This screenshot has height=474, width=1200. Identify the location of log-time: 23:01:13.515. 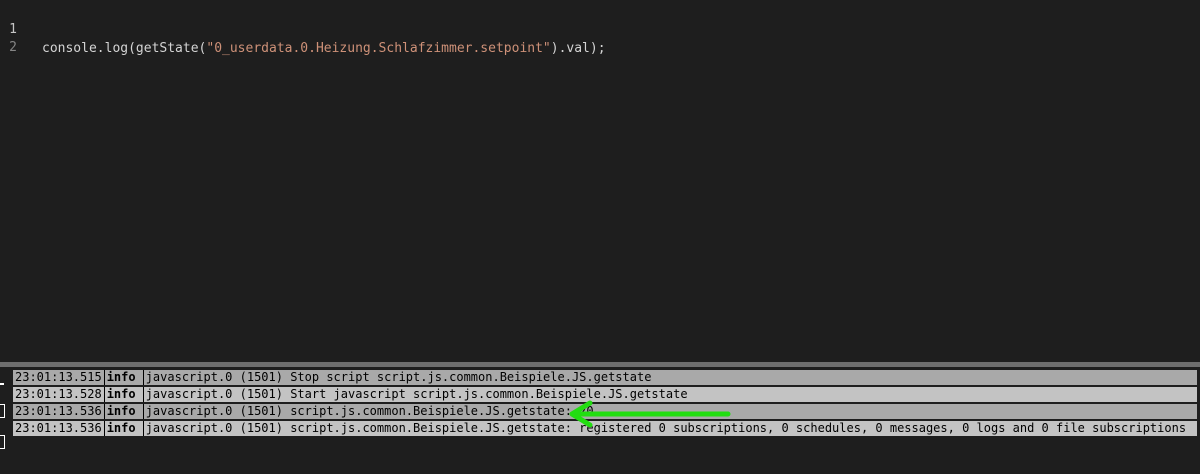
(58, 377).